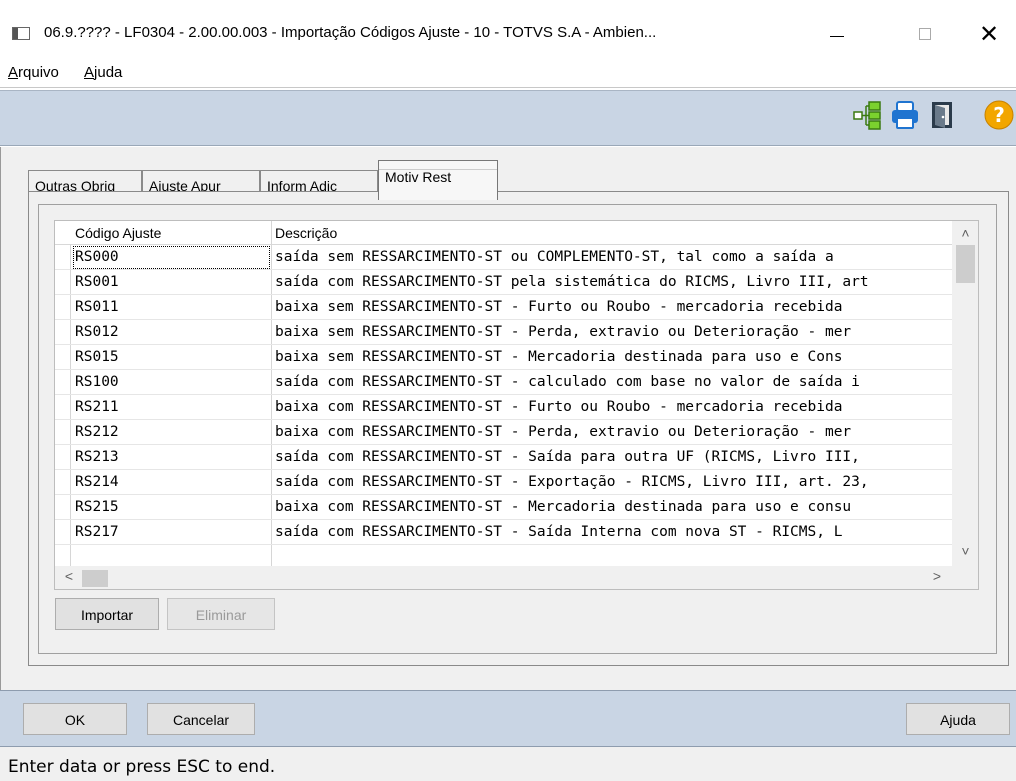 The image size is (1016, 781). I want to click on cell-codigo: RS000, so click(171, 257).